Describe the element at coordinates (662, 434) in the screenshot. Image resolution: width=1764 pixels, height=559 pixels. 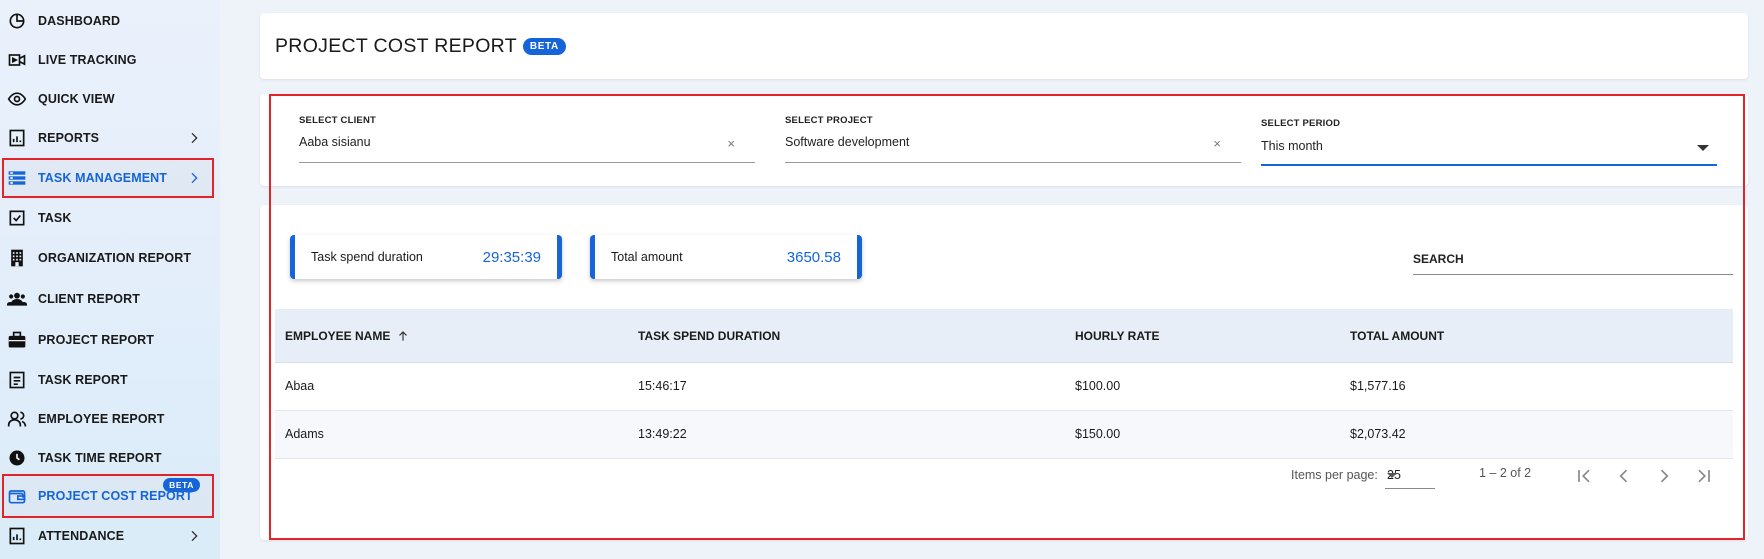
I see `duration-cell: 13:49:22` at that location.